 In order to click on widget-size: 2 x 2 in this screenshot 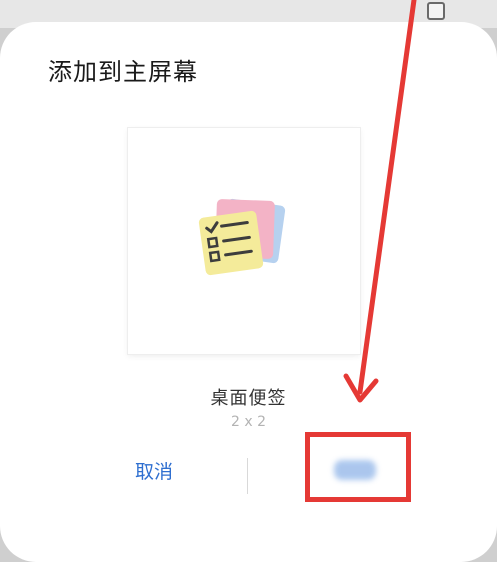, I will do `click(248, 422)`.